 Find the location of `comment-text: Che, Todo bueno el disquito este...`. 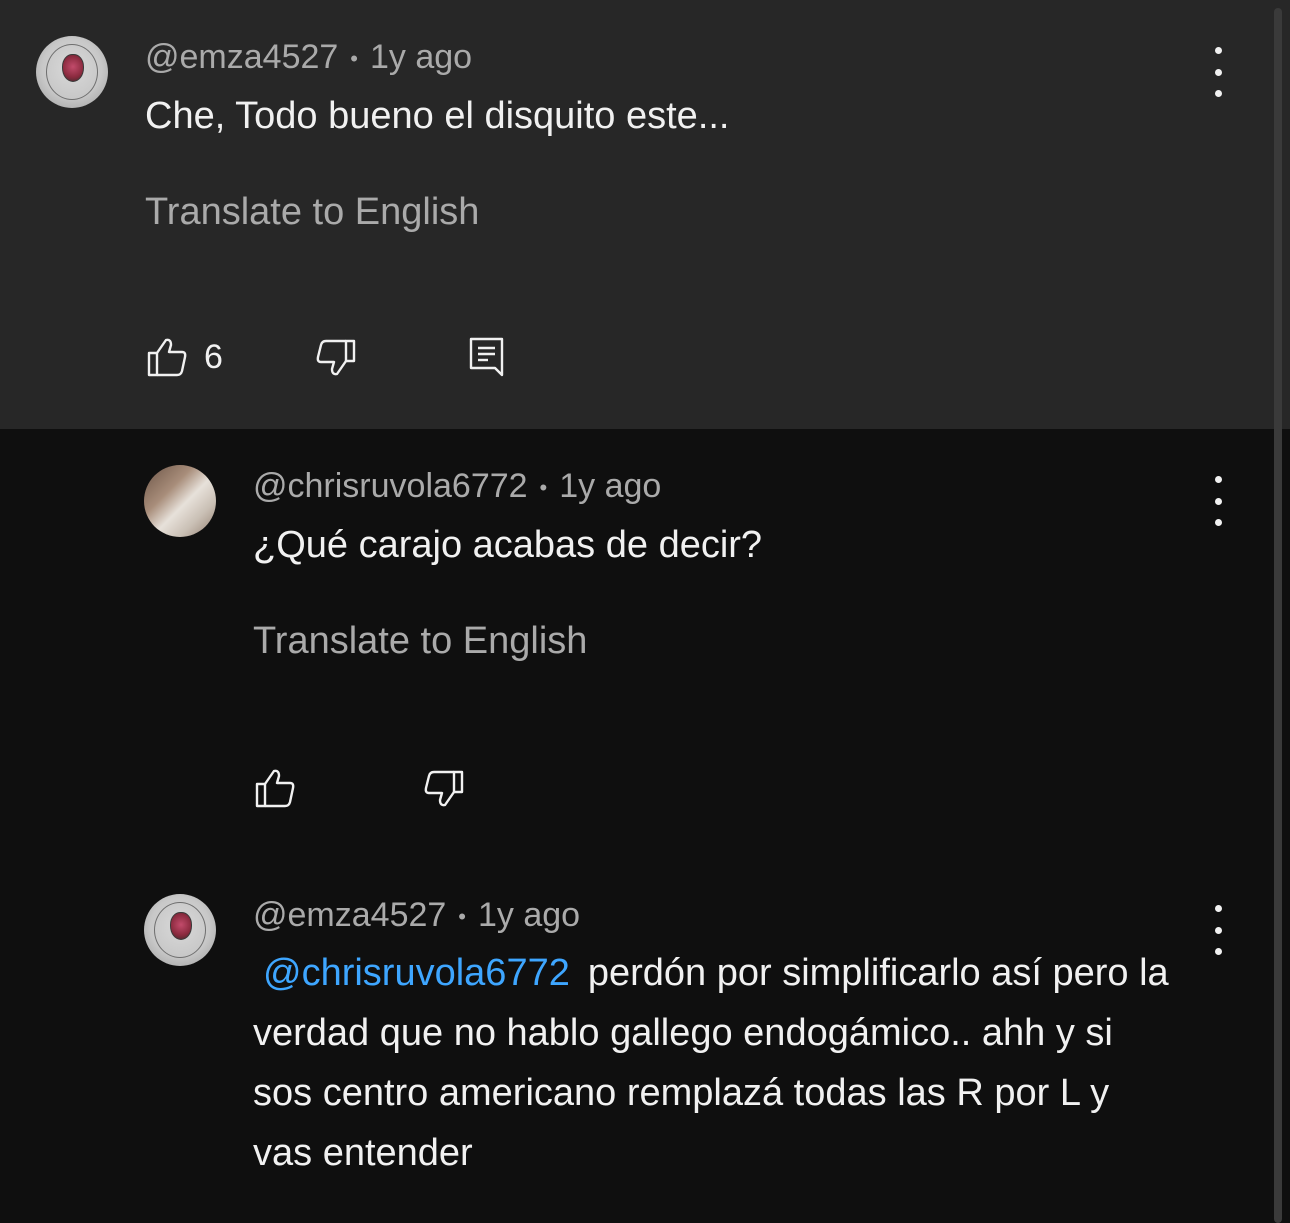

comment-text: Che, Todo bueno el disquito este... is located at coordinates (437, 116).